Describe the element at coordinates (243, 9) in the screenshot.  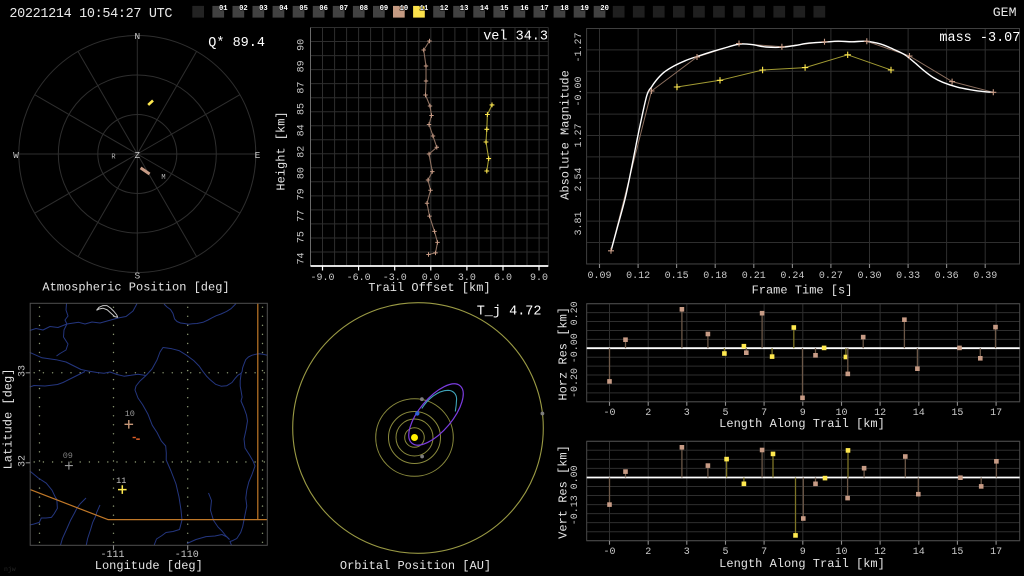
I see `svg-text: 02` at that location.